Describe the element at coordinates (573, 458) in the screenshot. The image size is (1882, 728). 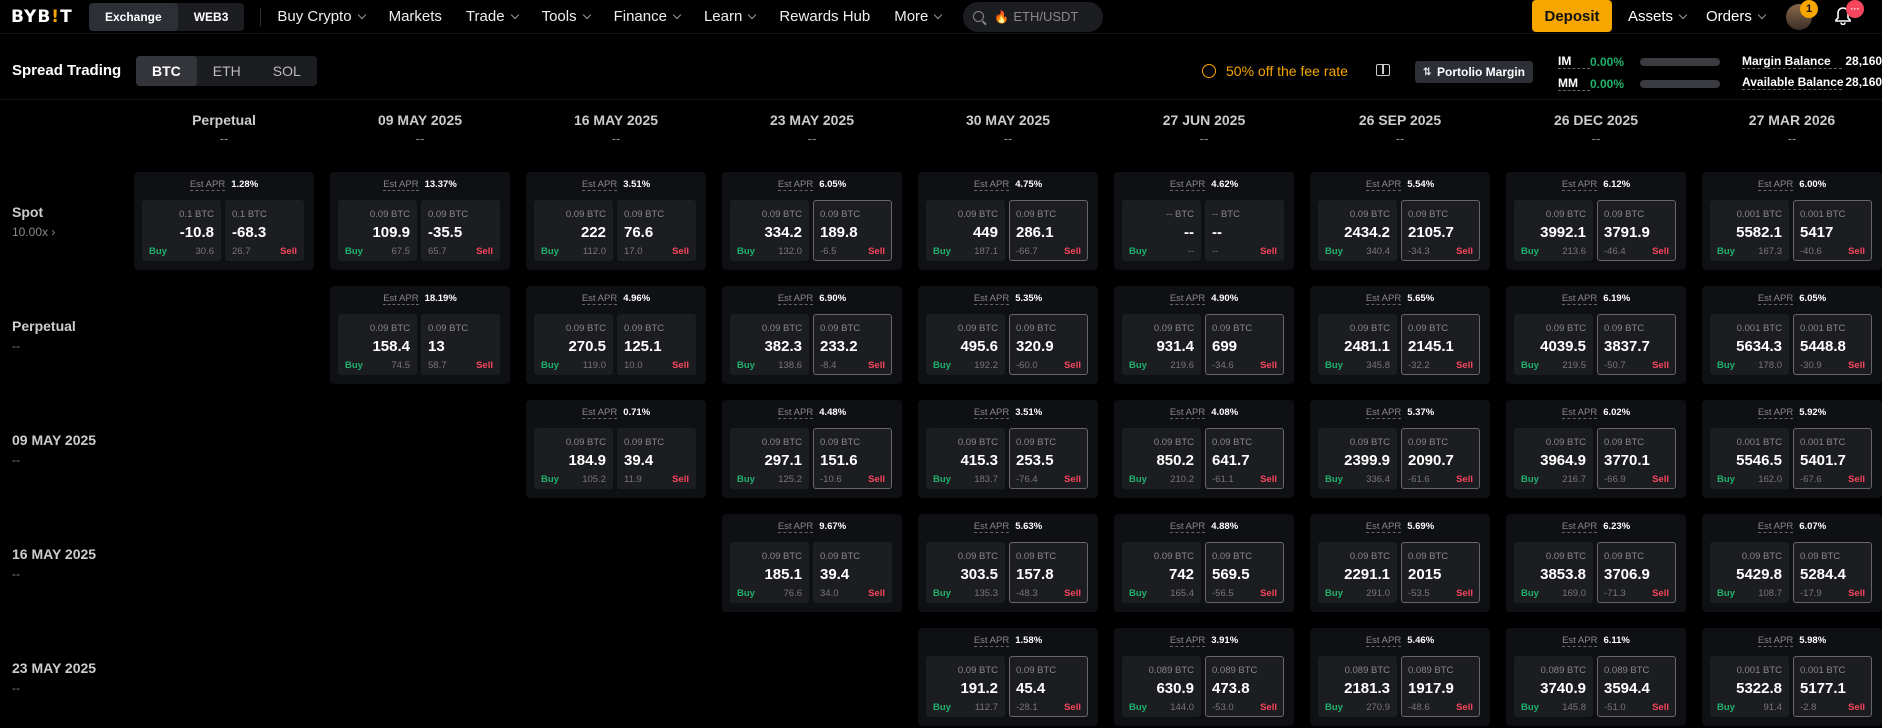
I see `buy-quote: 0.09 BTC 184.9 Buy 105.2` at that location.